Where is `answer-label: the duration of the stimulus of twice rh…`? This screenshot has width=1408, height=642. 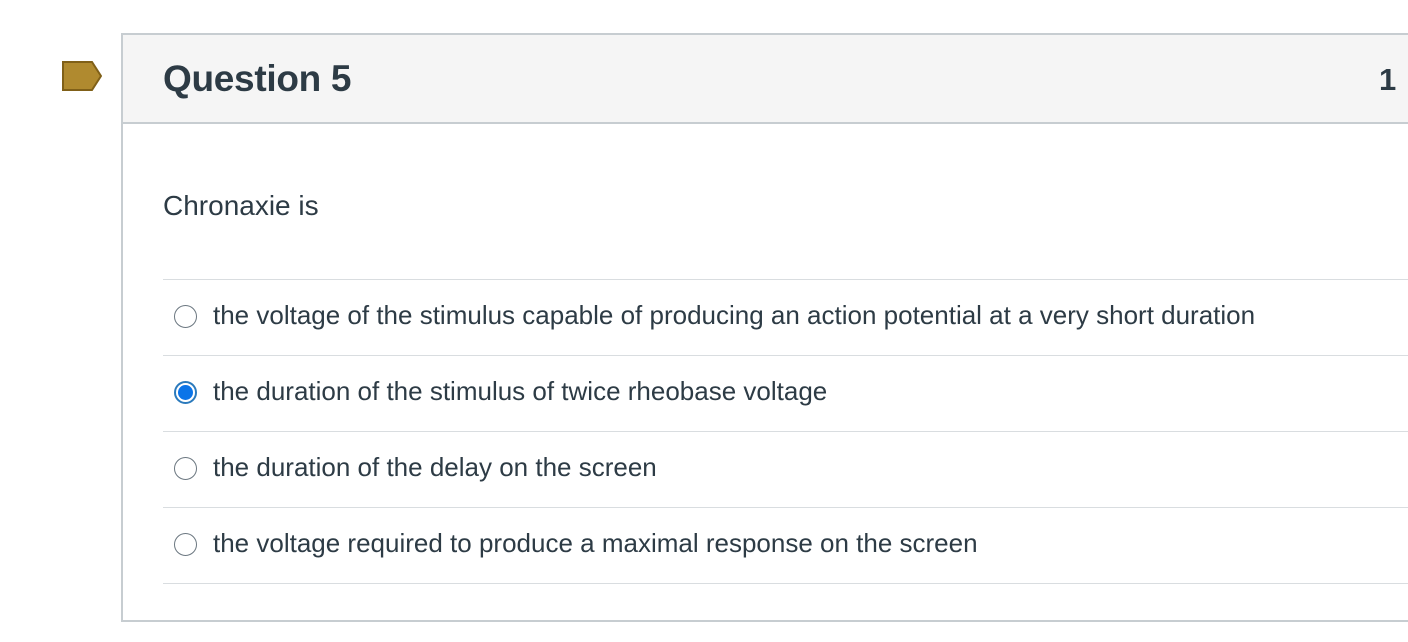 answer-label: the duration of the stimulus of twice rh… is located at coordinates (520, 391).